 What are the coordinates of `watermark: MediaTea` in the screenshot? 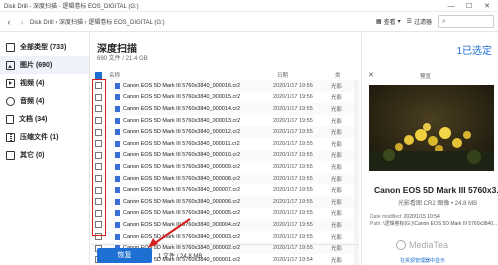 It's located at (446, 245).